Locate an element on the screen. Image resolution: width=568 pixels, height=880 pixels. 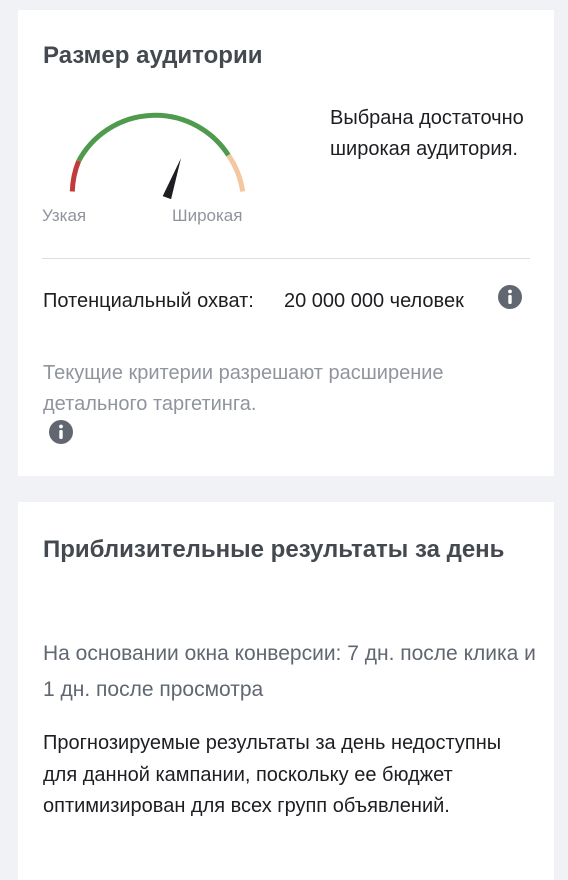
audience-description: Выбрана достаточно широкая аудитория. is located at coordinates (427, 133).